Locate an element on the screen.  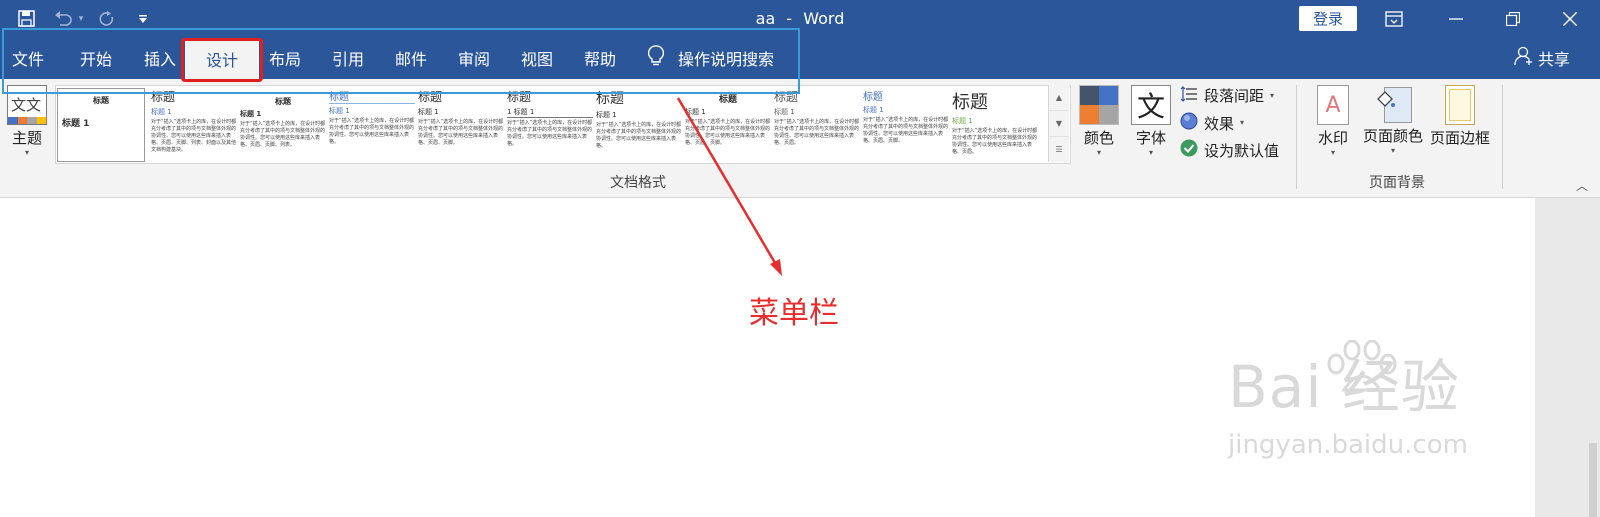
annotation-label: 菜单栏 is located at coordinates (794, 313).